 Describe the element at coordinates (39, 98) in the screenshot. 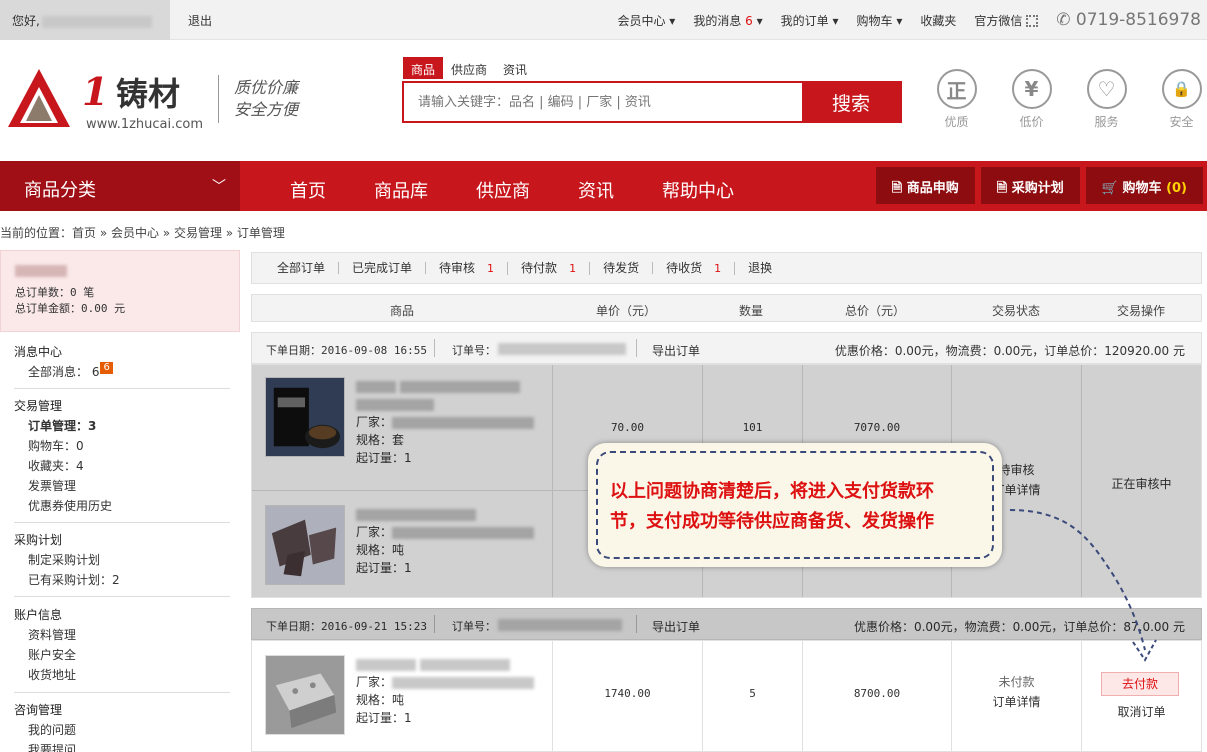

I see `logo-mark` at that location.